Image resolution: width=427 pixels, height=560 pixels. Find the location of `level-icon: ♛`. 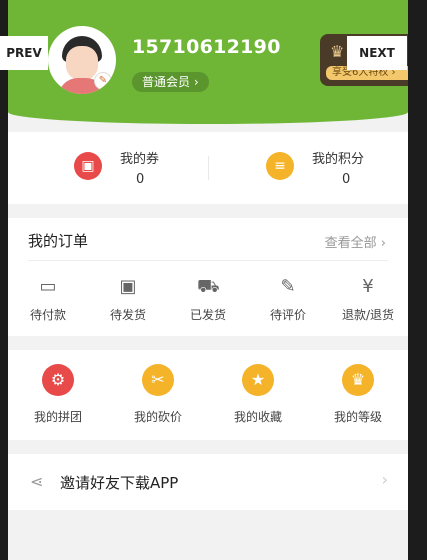

level-icon: ♛ is located at coordinates (358, 380).